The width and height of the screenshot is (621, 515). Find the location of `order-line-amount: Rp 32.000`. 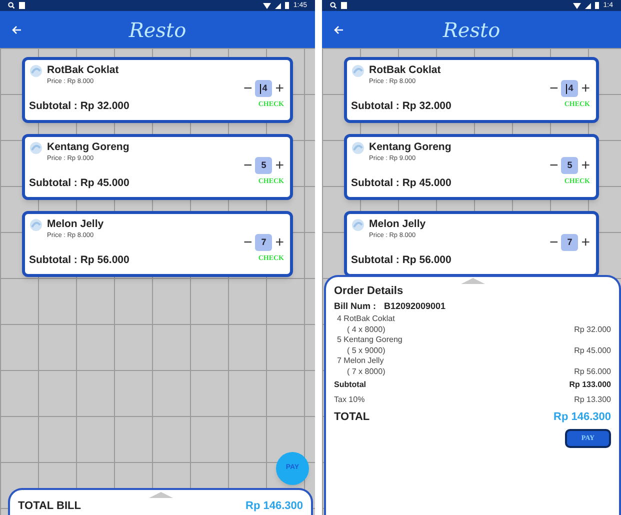

order-line-amount: Rp 32.000 is located at coordinates (592, 329).